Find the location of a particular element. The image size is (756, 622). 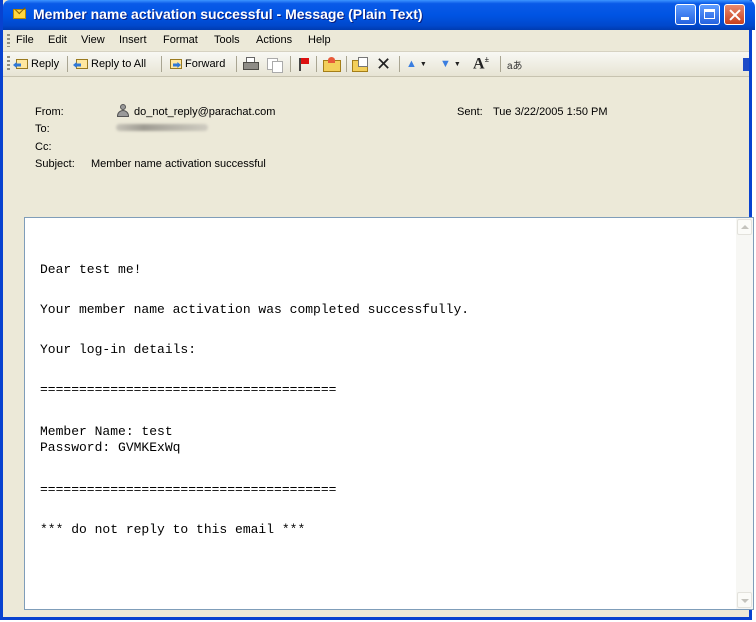

cc-label: Cc: is located at coordinates (43, 147).